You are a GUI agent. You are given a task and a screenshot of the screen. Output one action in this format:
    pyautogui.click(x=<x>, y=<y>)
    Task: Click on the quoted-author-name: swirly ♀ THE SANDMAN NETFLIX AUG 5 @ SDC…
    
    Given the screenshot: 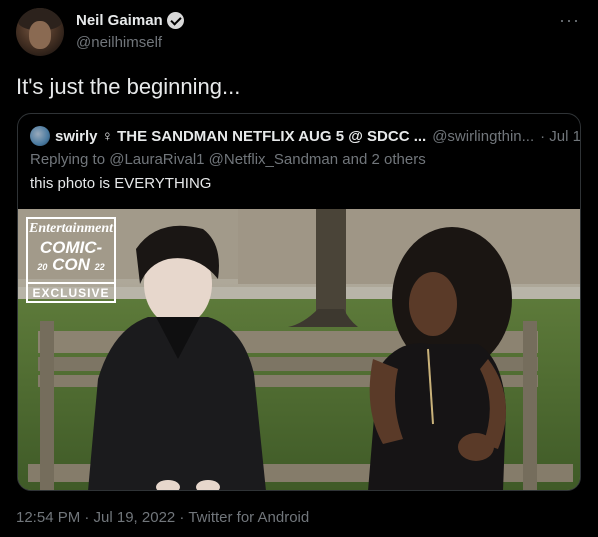 What is the action you would take?
    pyautogui.click(x=241, y=136)
    